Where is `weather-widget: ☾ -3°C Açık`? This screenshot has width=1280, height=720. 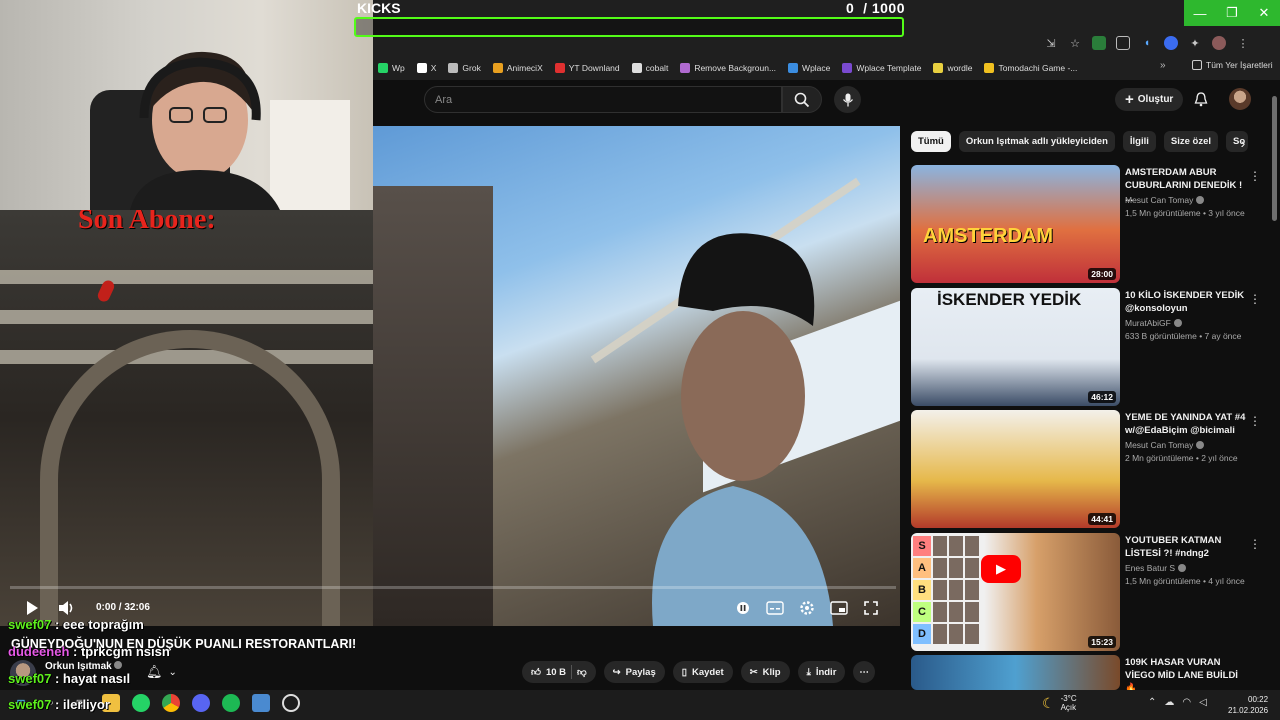 weather-widget: ☾ -3°C Açık is located at coordinates (1059, 703).